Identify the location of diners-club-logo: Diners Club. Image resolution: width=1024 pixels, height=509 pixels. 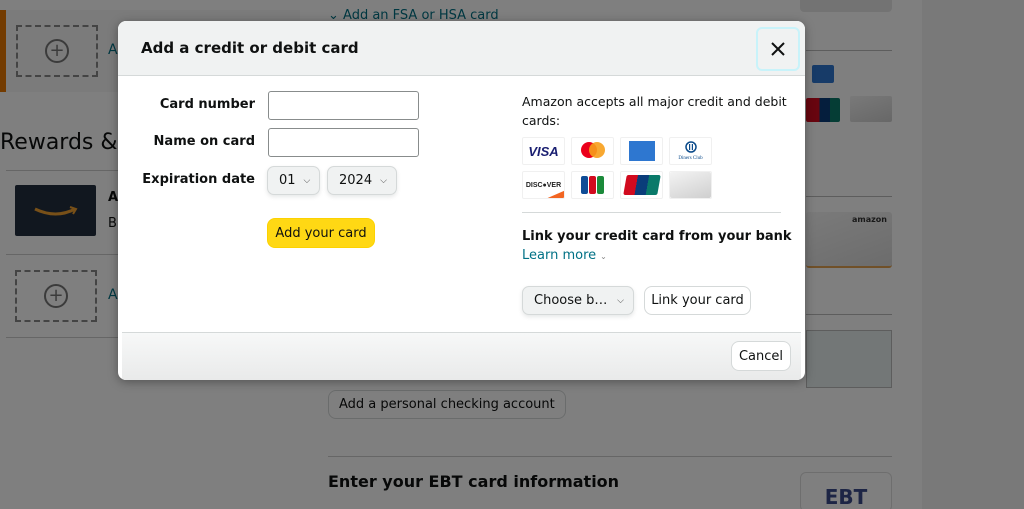
(690, 151).